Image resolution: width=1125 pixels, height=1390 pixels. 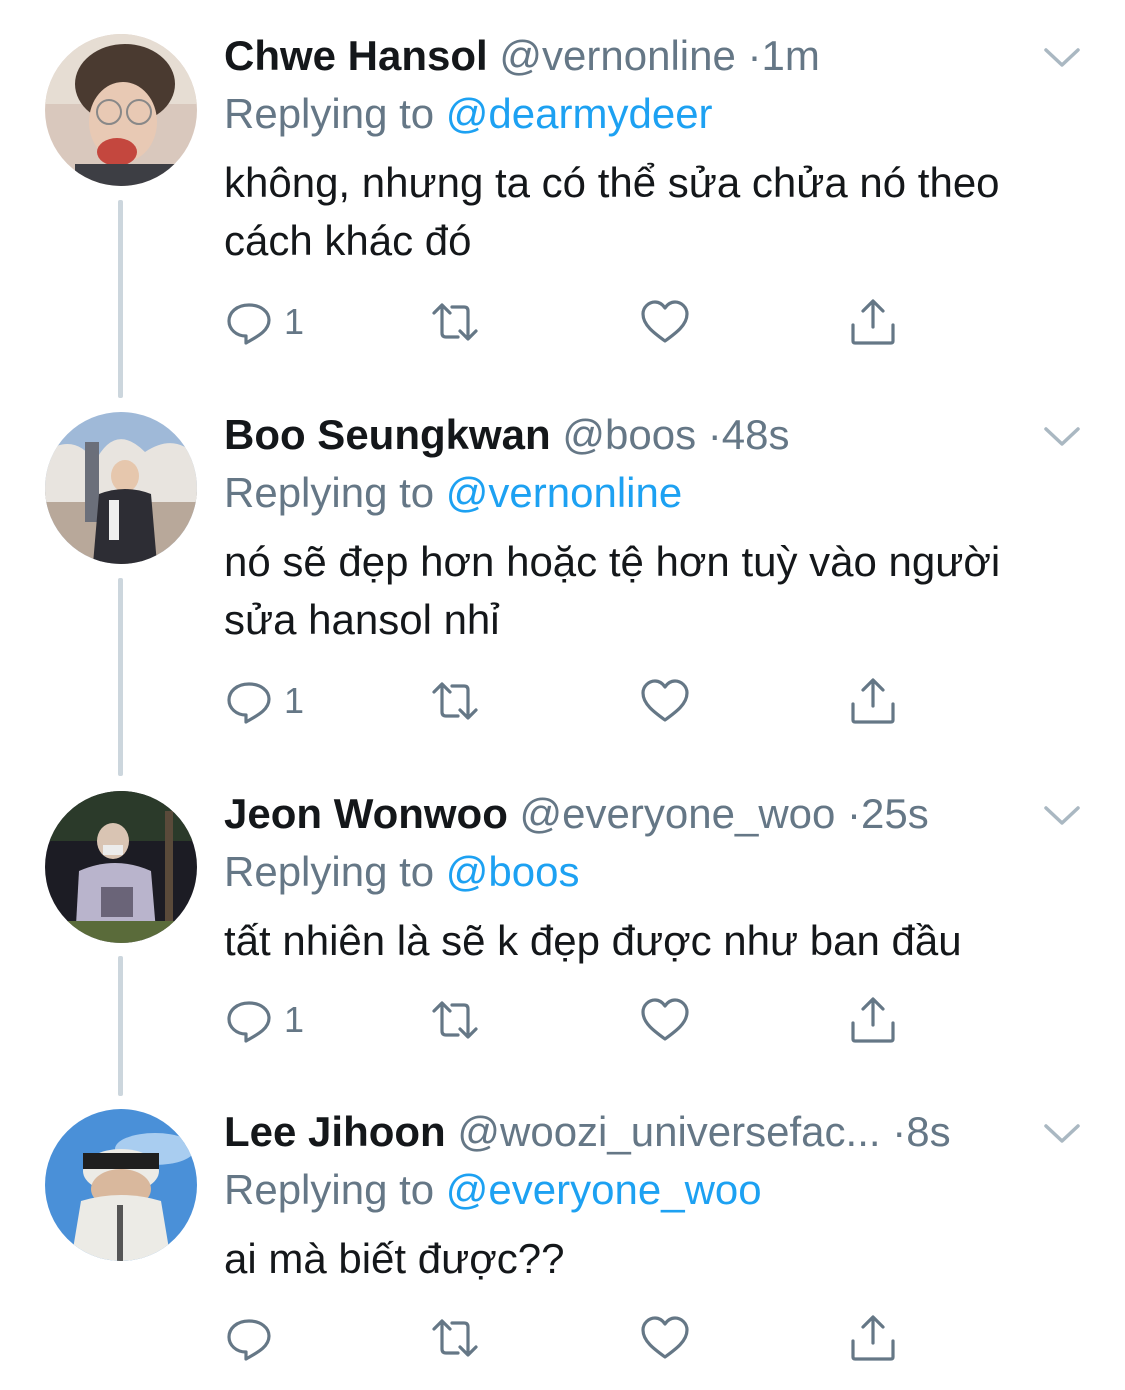 I want to click on display-name: Boo Seungkwan, so click(x=387, y=434).